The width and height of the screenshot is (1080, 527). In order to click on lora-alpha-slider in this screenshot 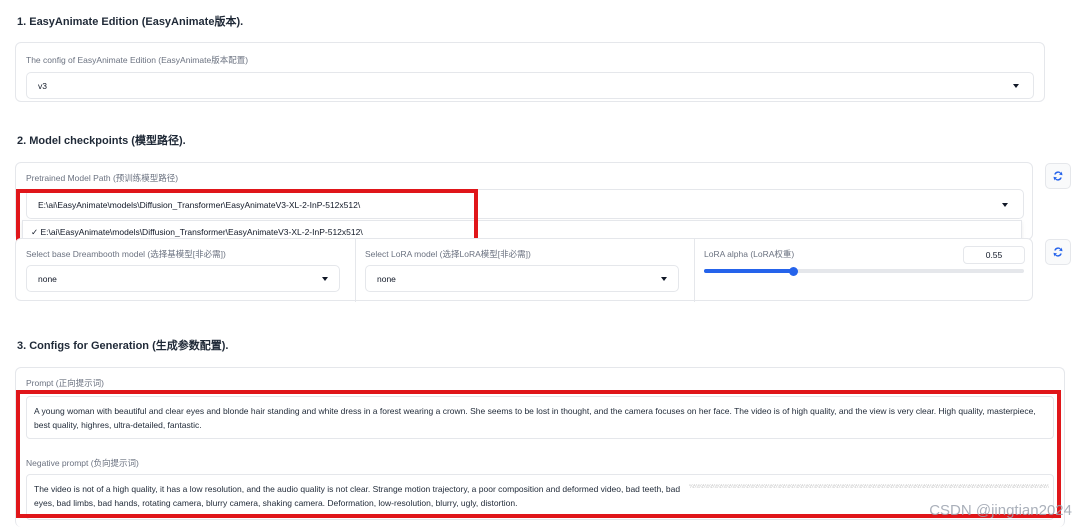, I will do `click(864, 271)`.